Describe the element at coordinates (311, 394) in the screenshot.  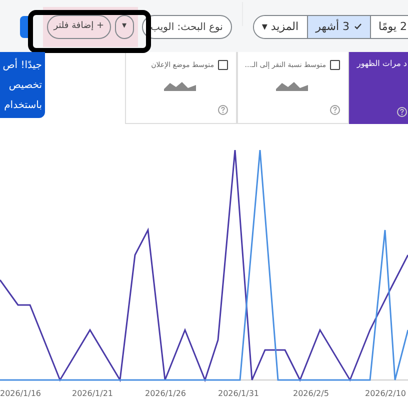
I see `axis-label: 2026/2/5` at that location.